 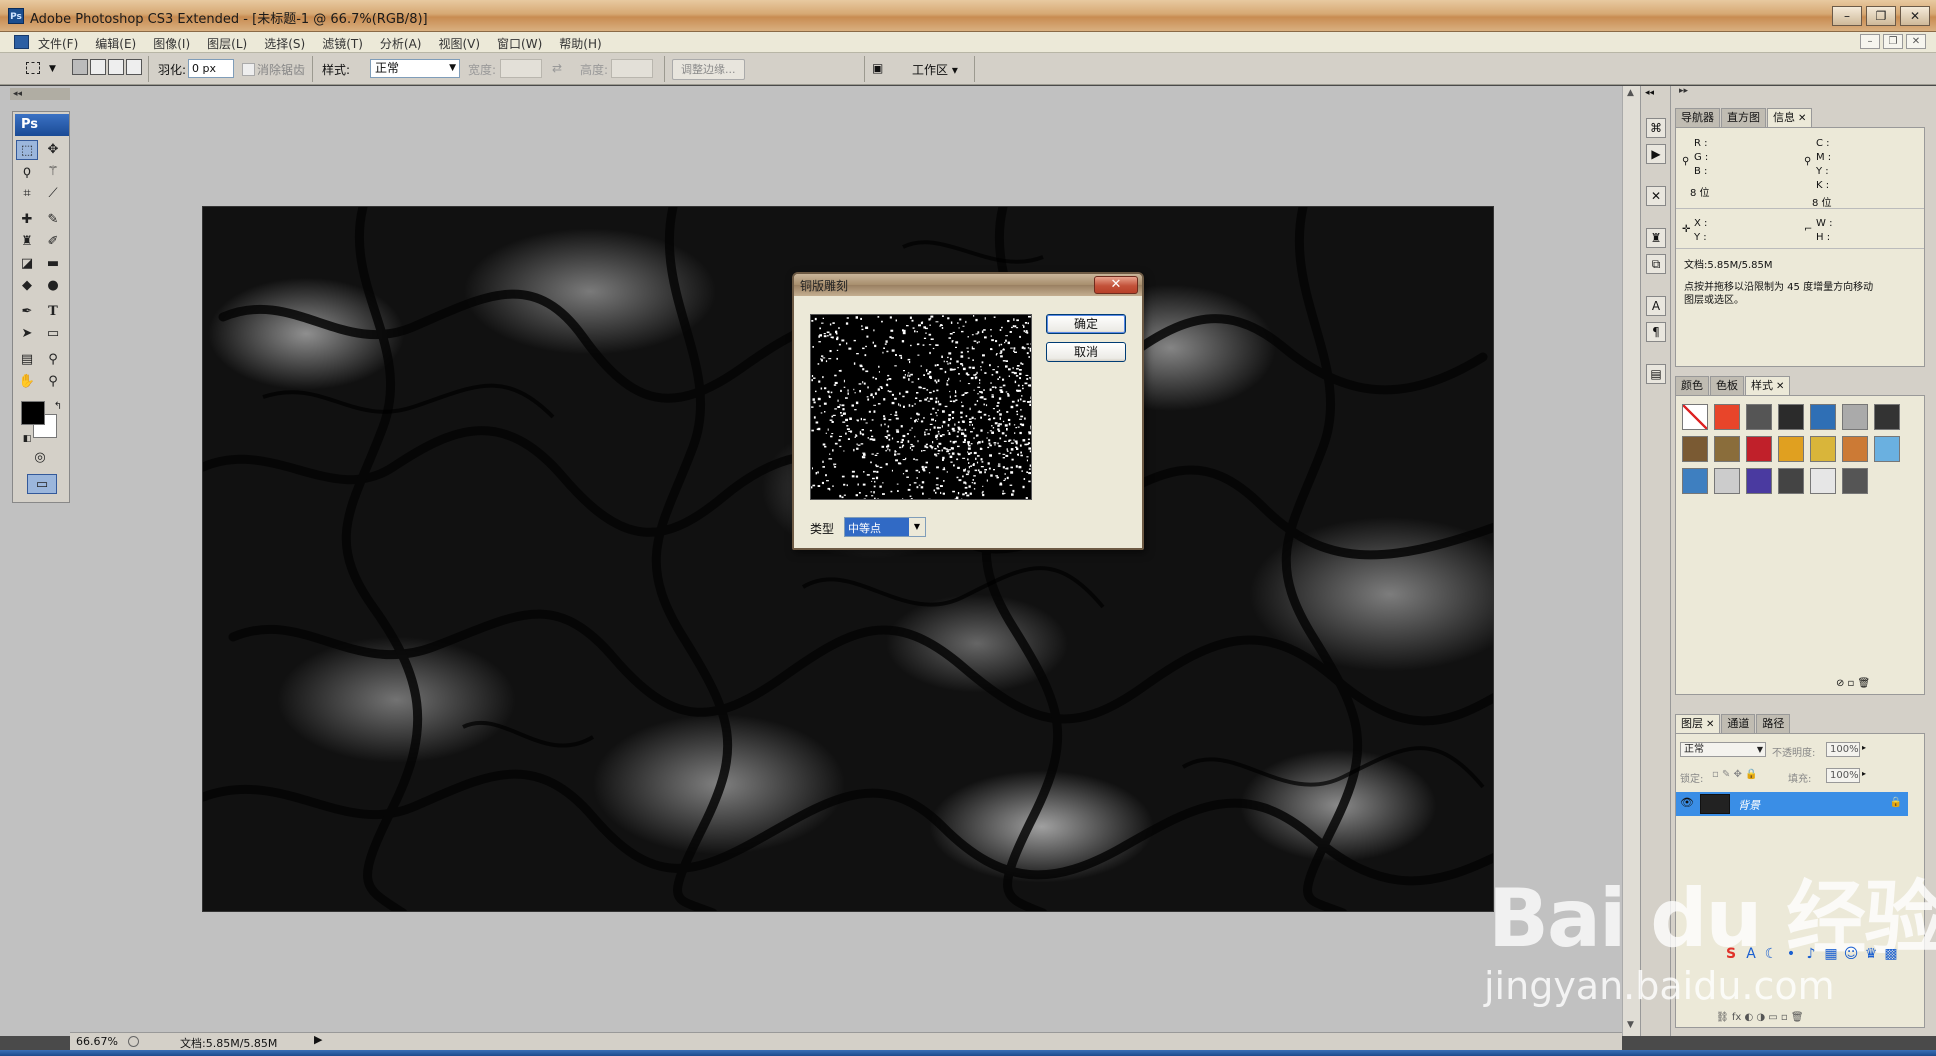 I want to click on foreground-color-swatch, so click(x=33, y=413).